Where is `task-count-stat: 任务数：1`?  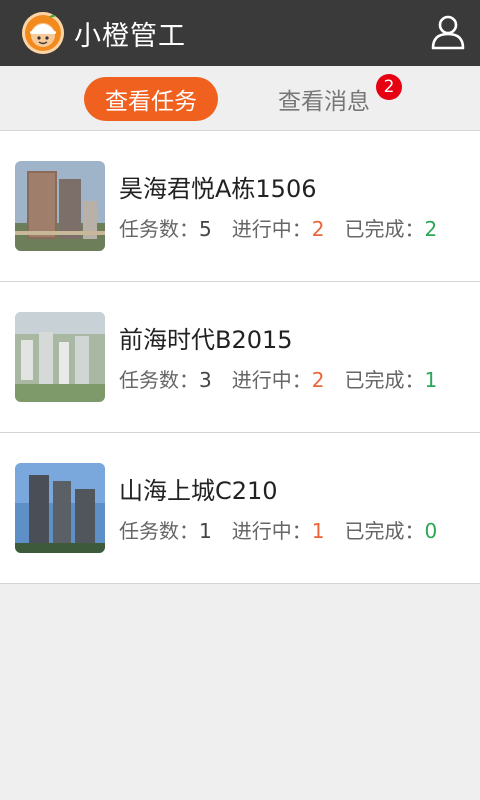 task-count-stat: 任务数：1 is located at coordinates (165, 529).